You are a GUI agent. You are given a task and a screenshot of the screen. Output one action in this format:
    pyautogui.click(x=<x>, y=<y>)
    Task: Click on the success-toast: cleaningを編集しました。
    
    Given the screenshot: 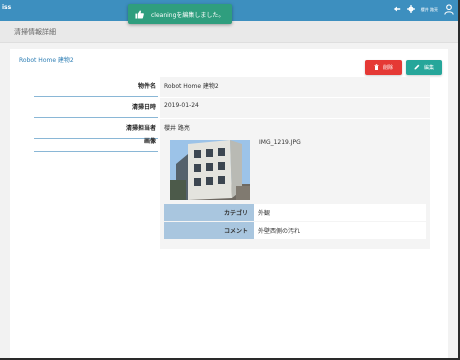 What is the action you would take?
    pyautogui.click(x=180, y=14)
    